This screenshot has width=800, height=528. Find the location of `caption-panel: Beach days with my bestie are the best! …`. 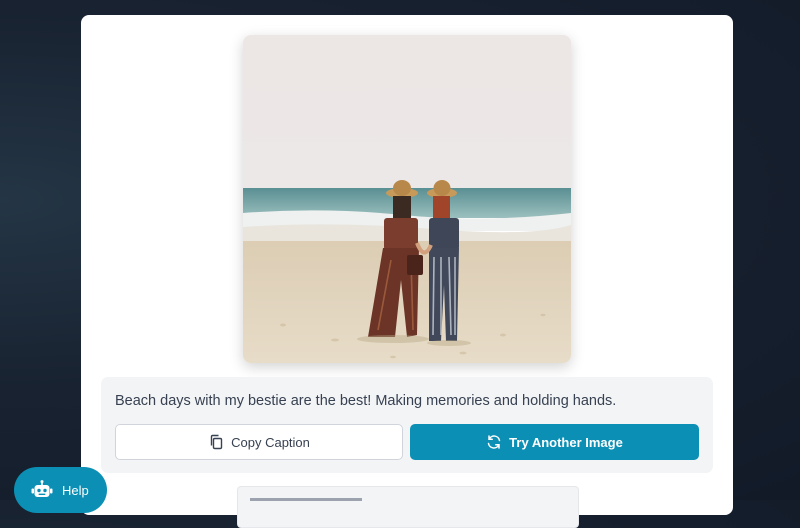

caption-panel: Beach days with my bestie are the best! … is located at coordinates (407, 425).